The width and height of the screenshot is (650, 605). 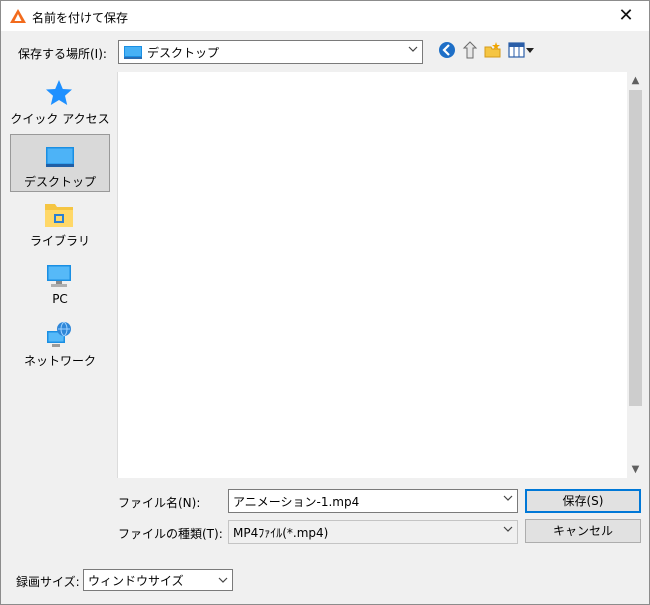 I want to click on save-in-label: 保存する場所(I):, so click(x=62, y=54).